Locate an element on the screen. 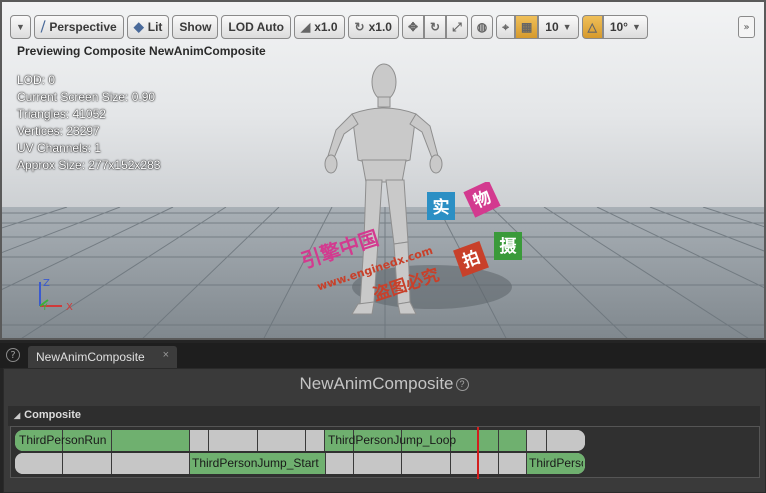 This screenshot has height=493, width=766. tab-label: NewAnimComposite is located at coordinates (90, 357).